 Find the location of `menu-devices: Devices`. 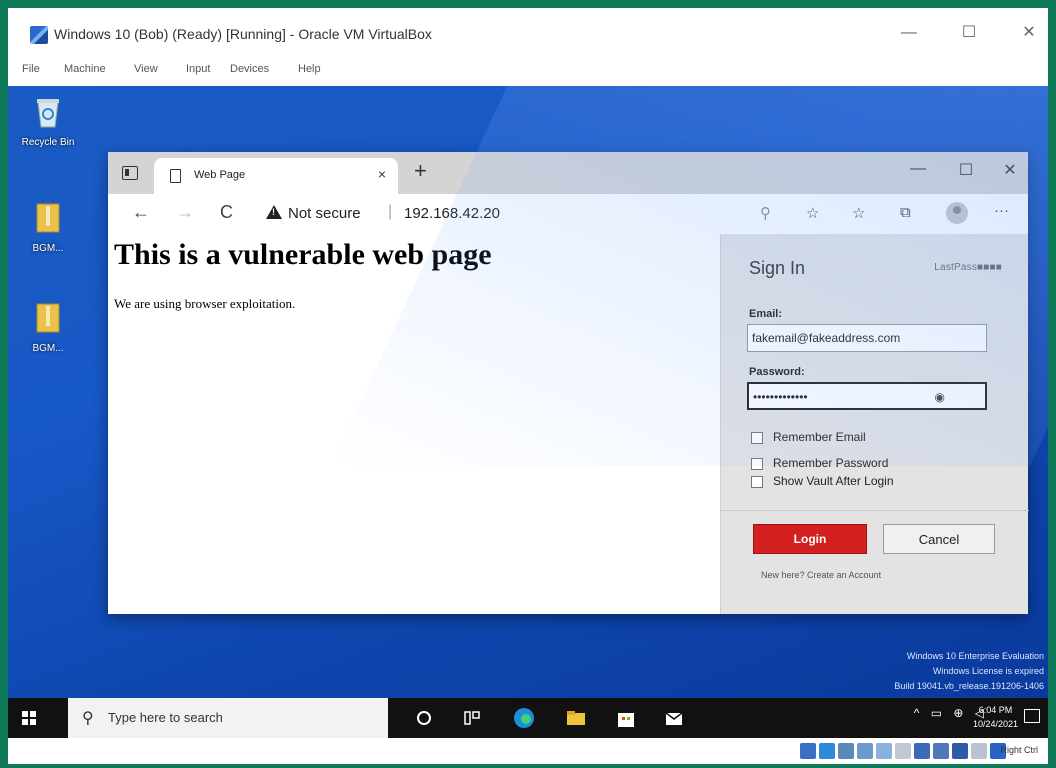

menu-devices: Devices is located at coordinates (249, 69).